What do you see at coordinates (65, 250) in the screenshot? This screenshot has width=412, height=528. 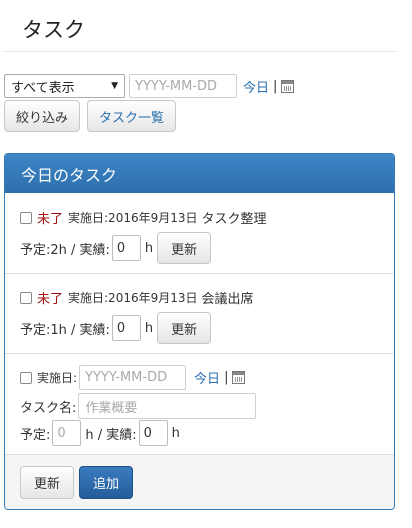 I see `task-hours-label: 予定:2h / 実績:` at bounding box center [65, 250].